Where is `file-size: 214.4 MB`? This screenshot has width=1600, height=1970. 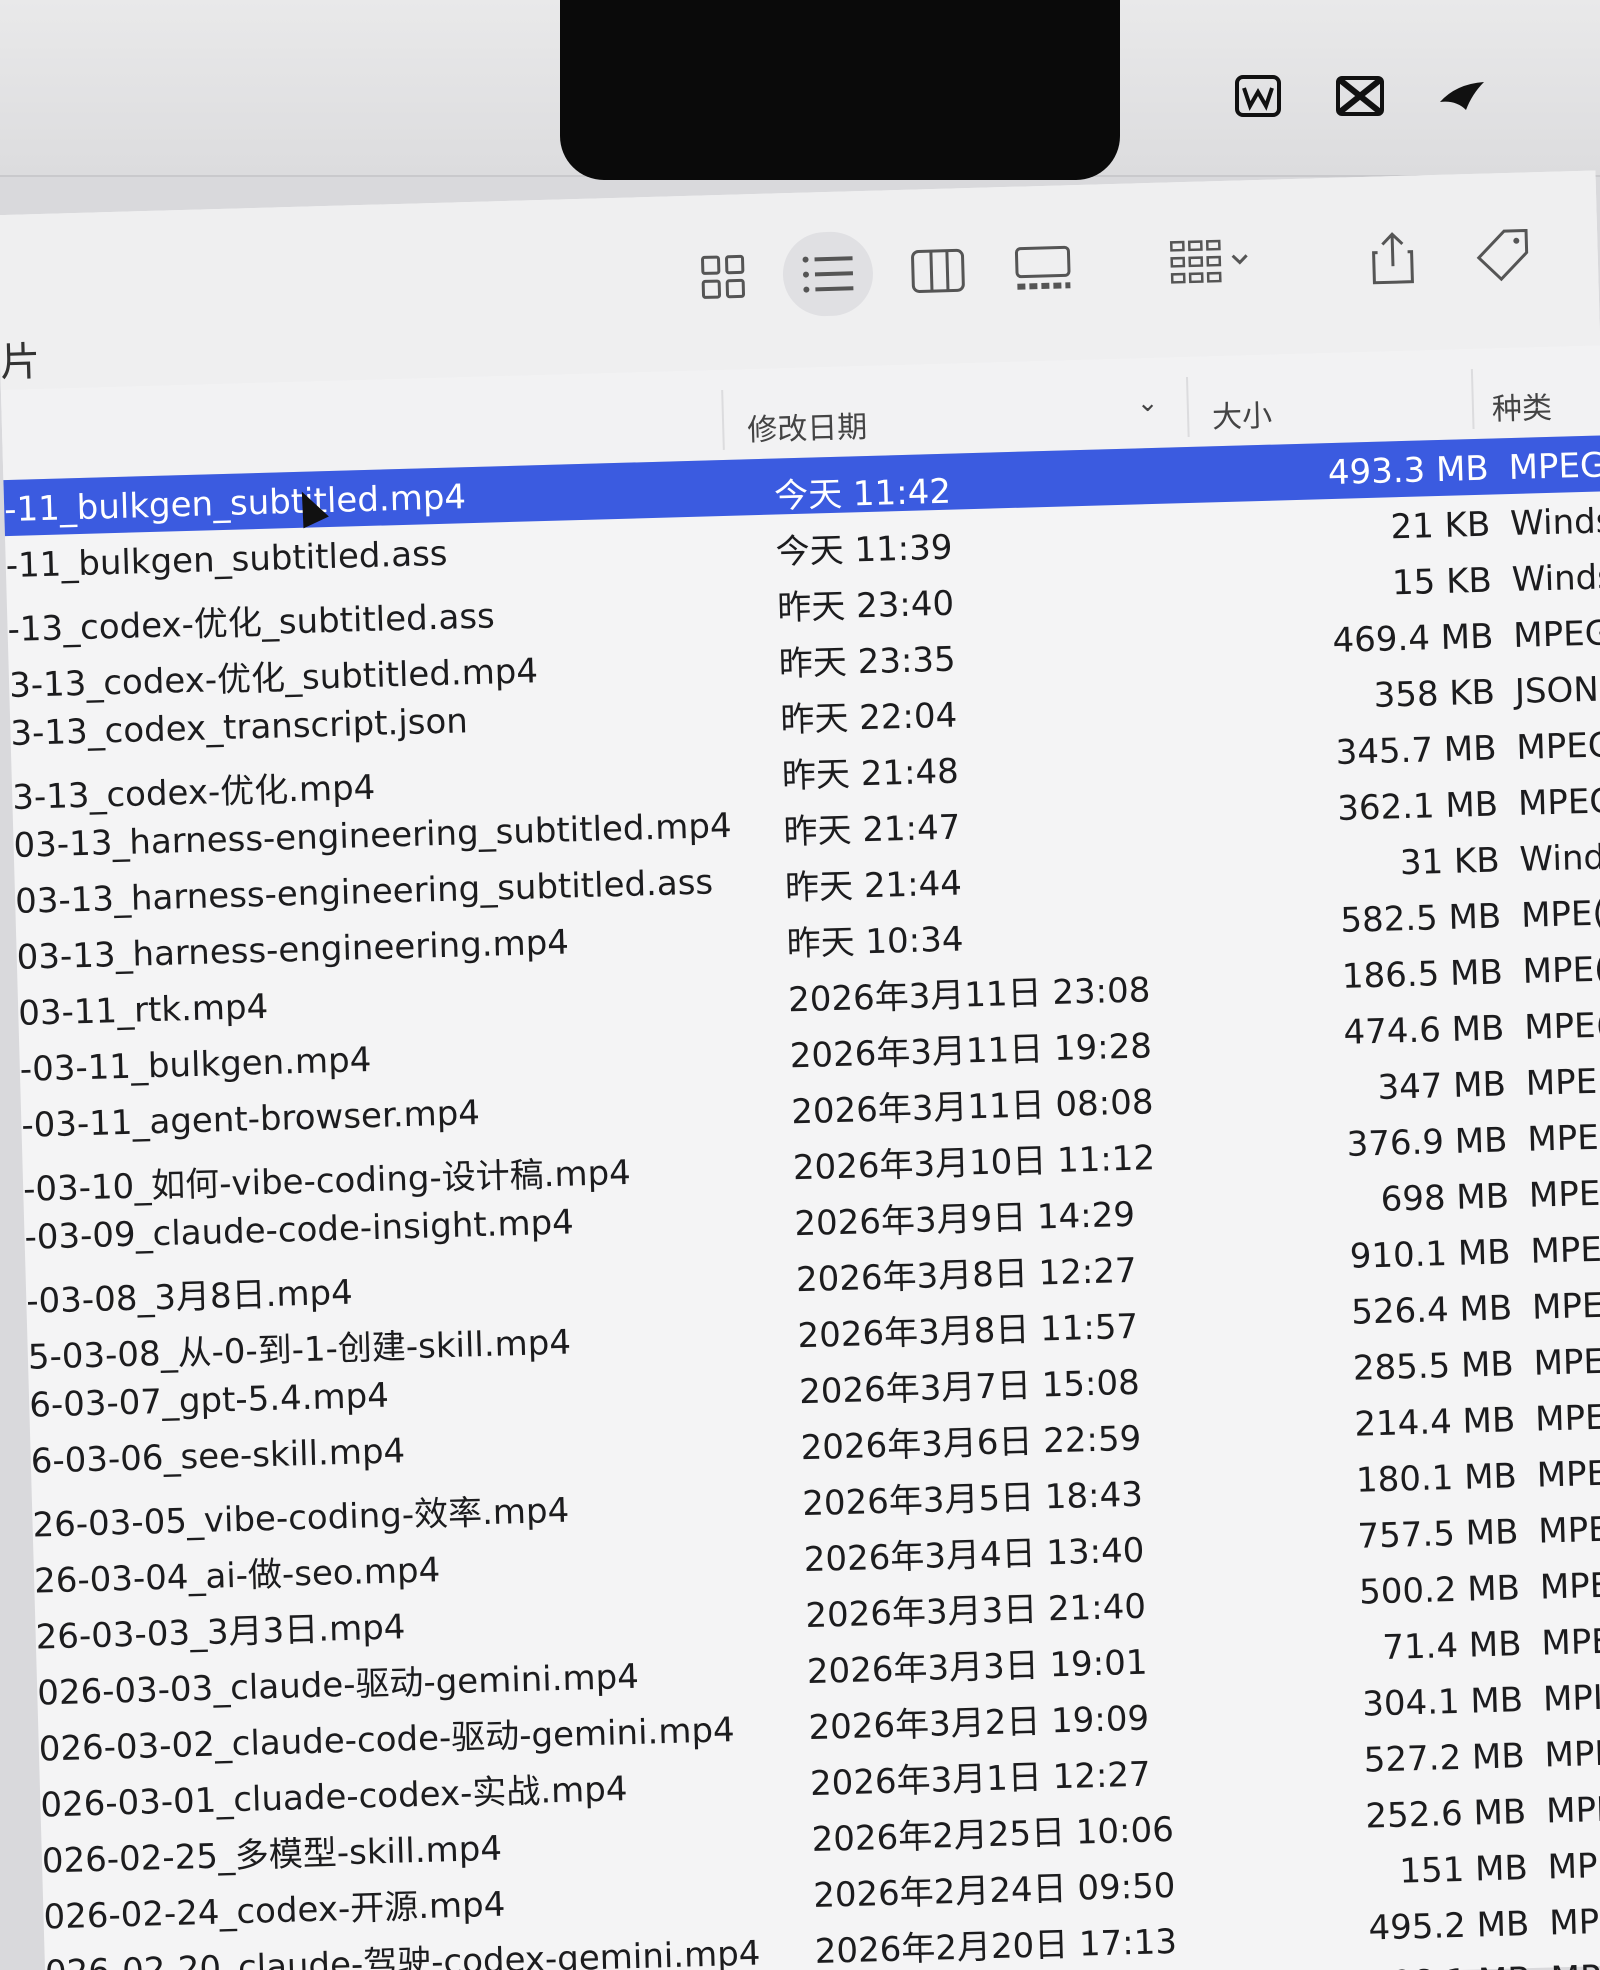 file-size: 214.4 MB is located at coordinates (1434, 1422).